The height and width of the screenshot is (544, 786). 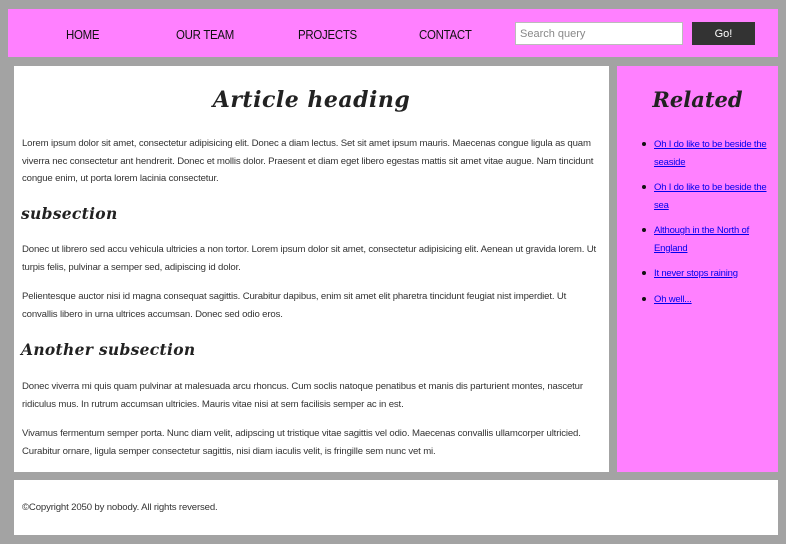 I want to click on list-item: Although in the North of England, so click(x=705, y=239).